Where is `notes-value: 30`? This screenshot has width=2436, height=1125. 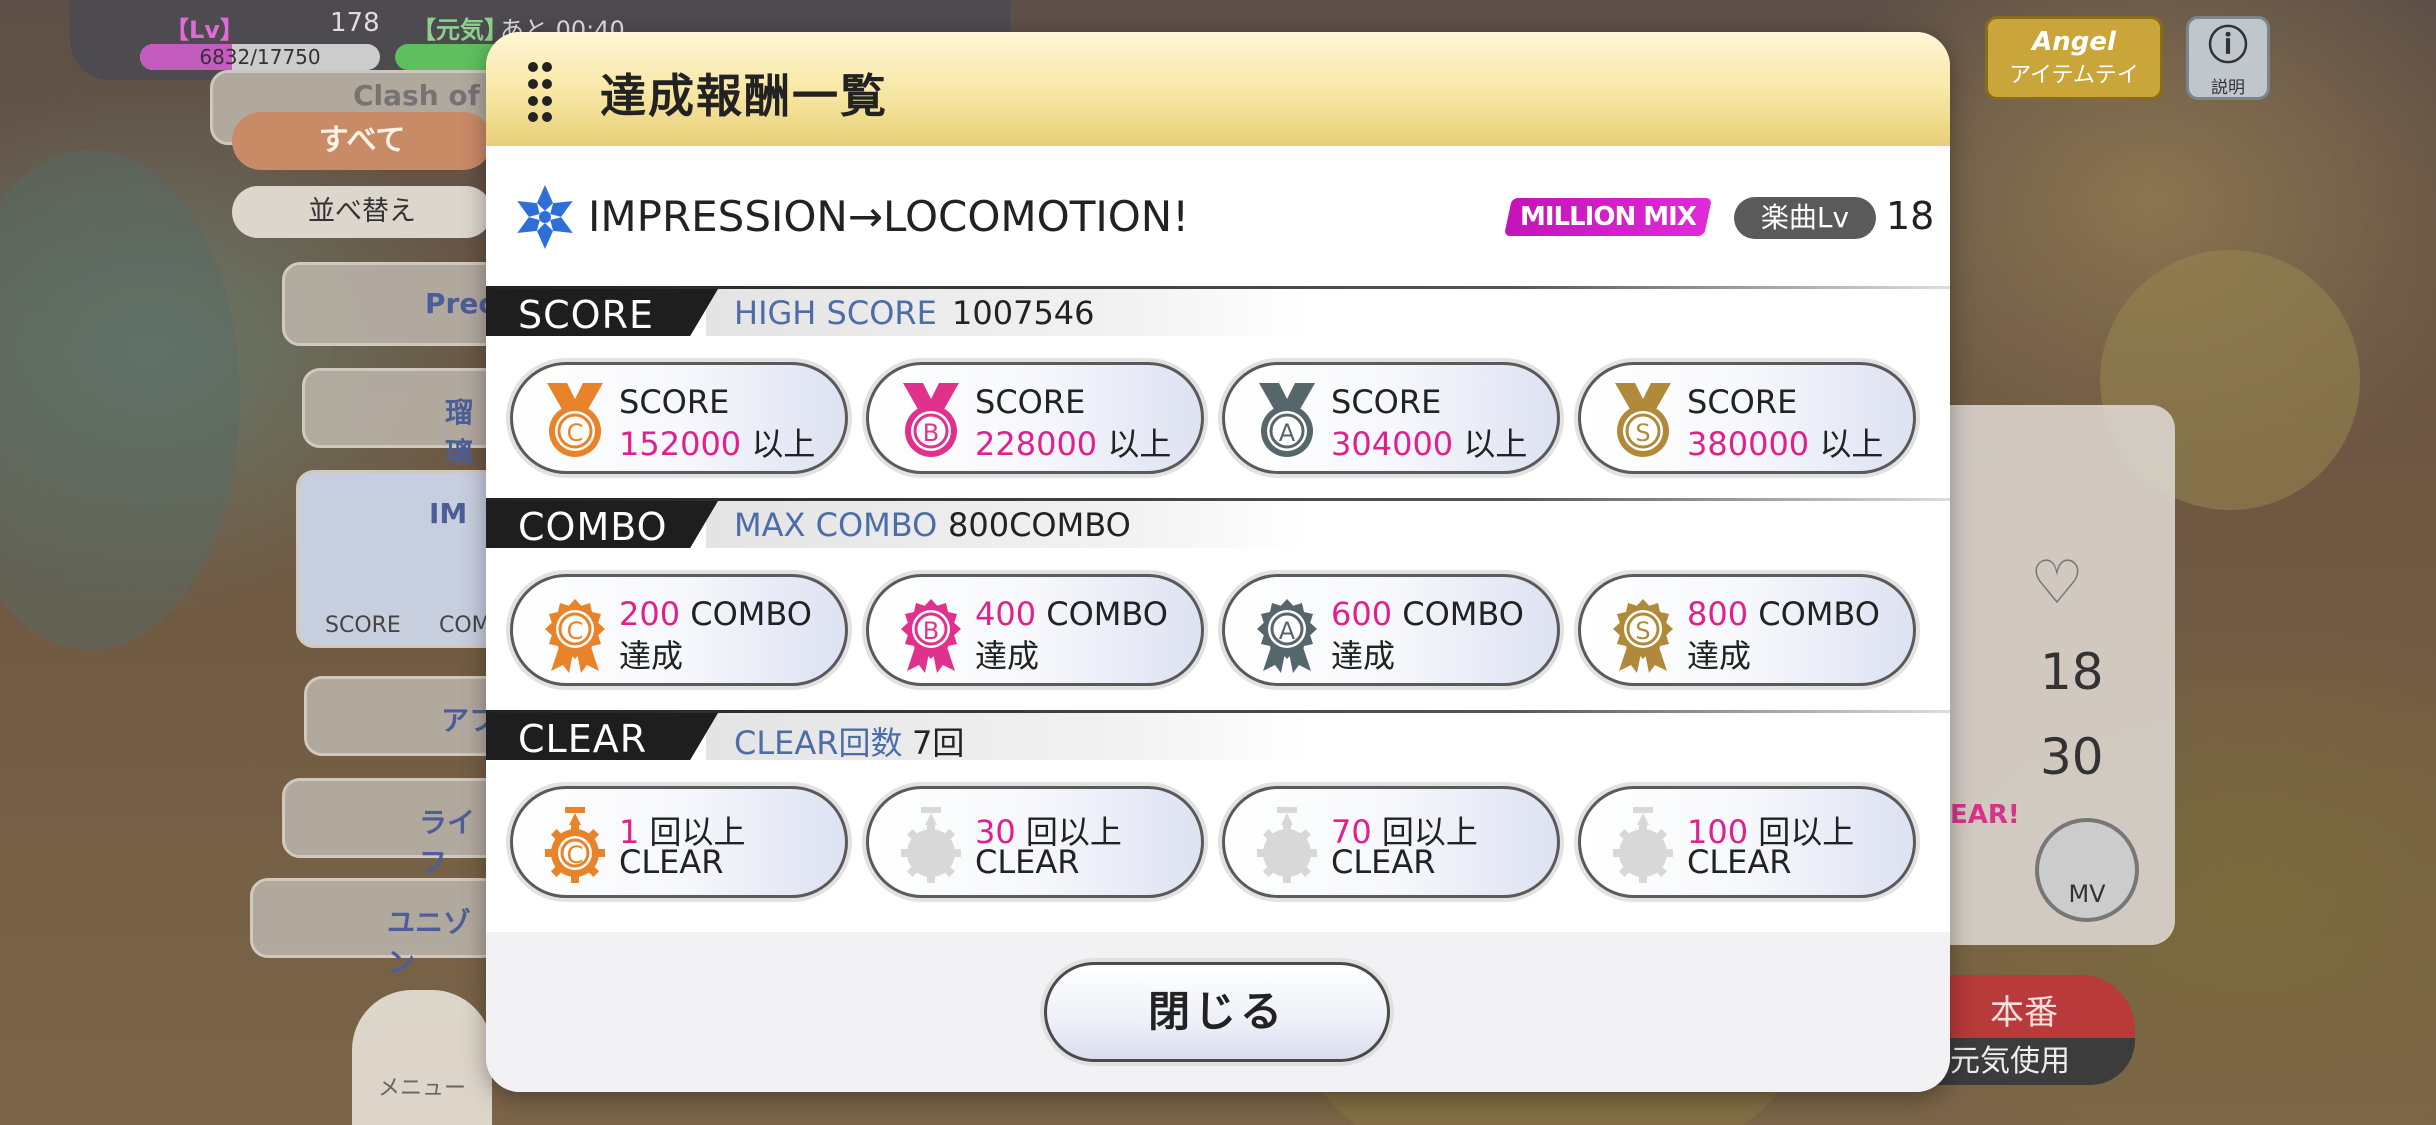
notes-value: 30 is located at coordinates (2072, 757).